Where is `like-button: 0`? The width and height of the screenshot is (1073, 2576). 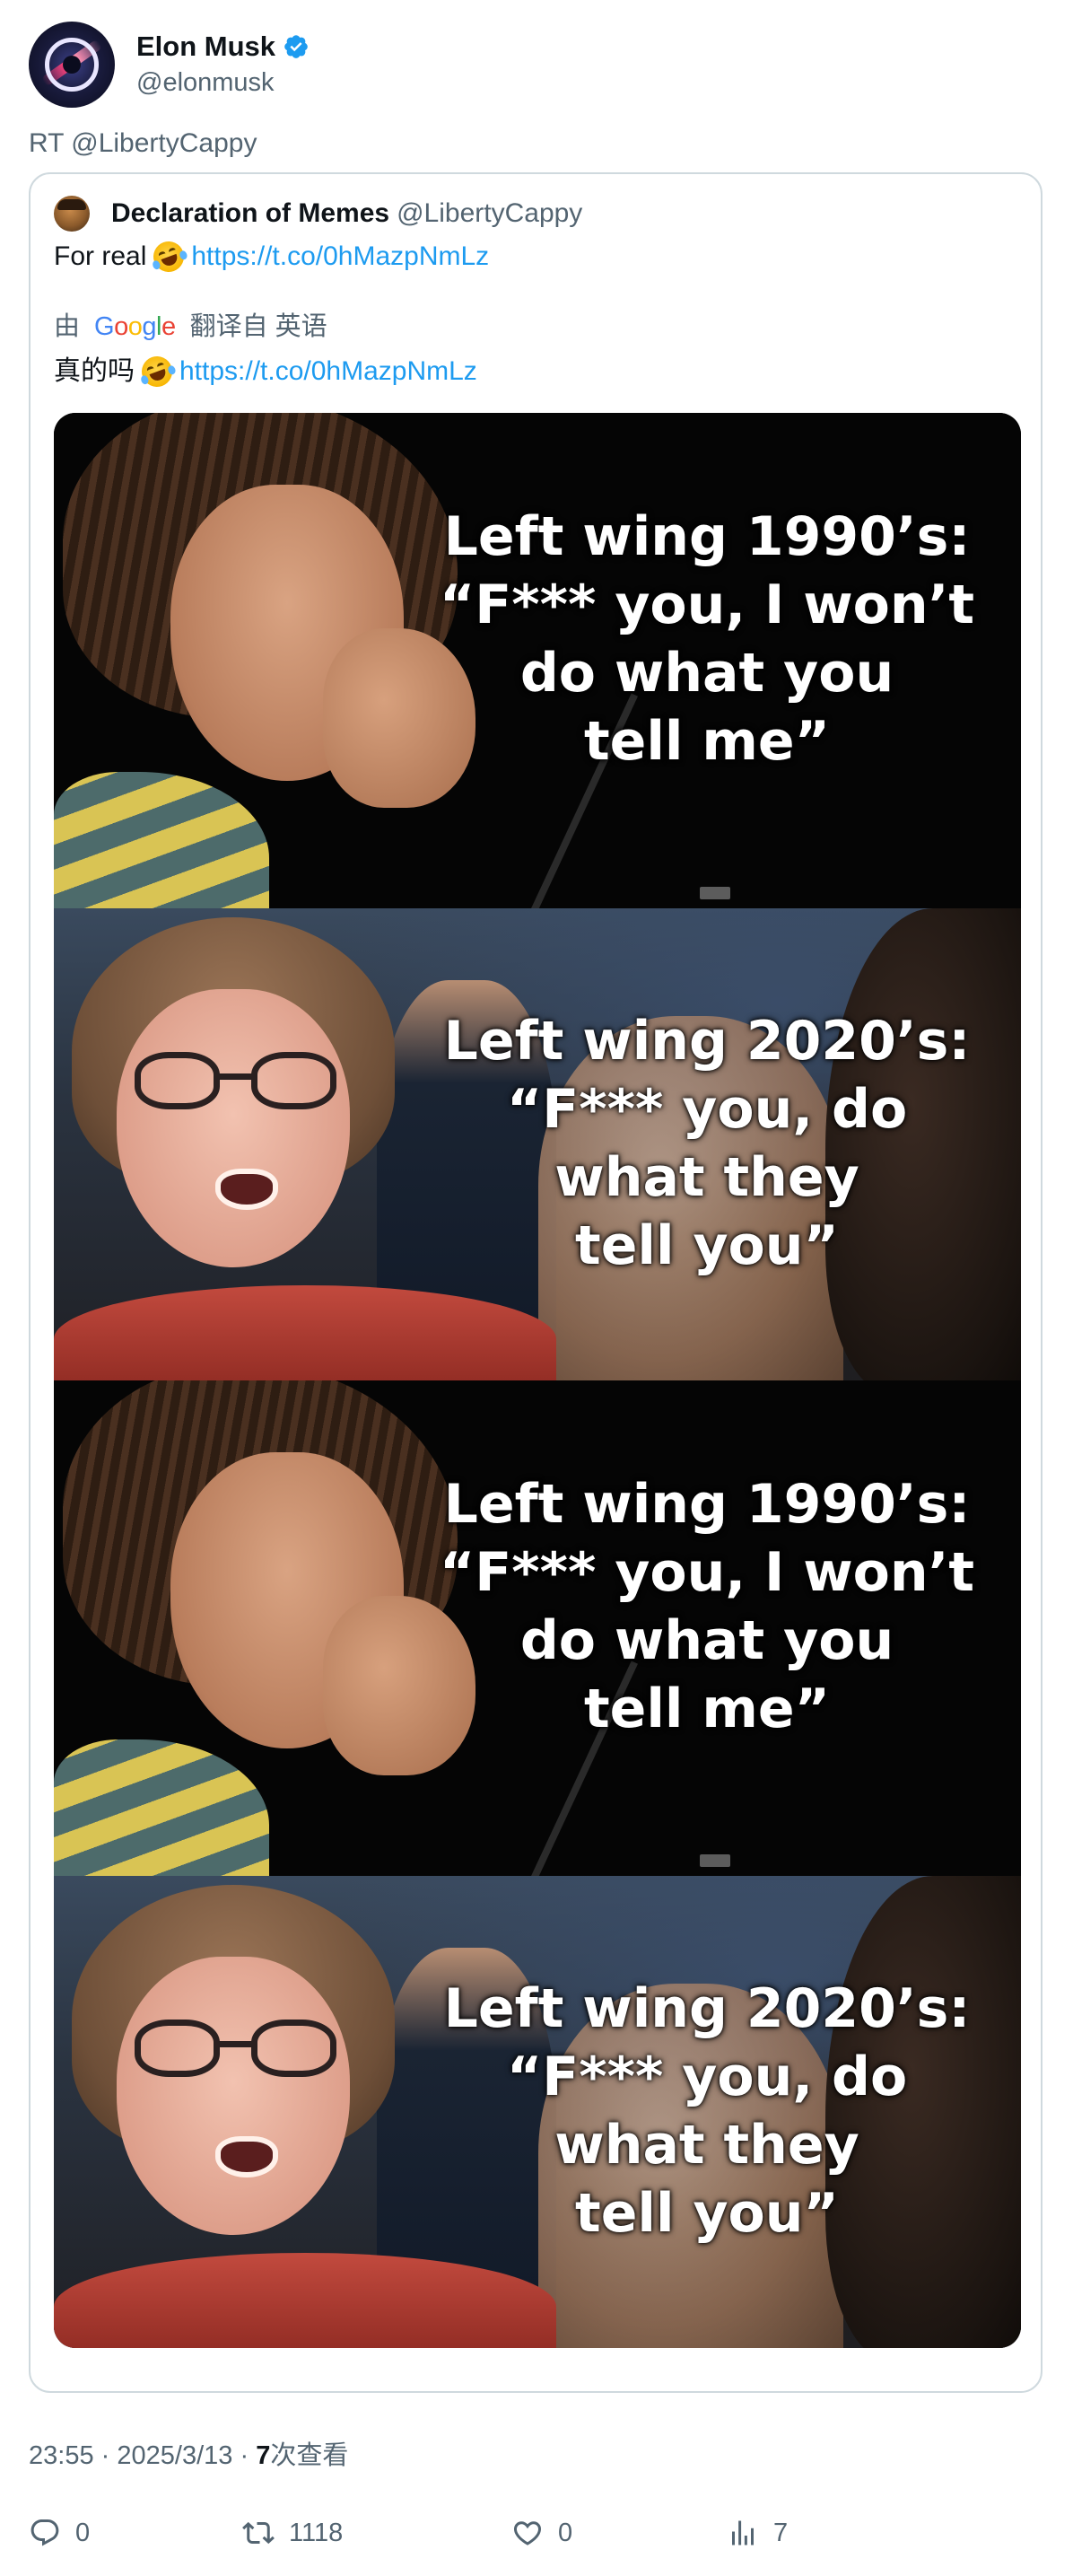
like-button: 0 is located at coordinates (541, 2533).